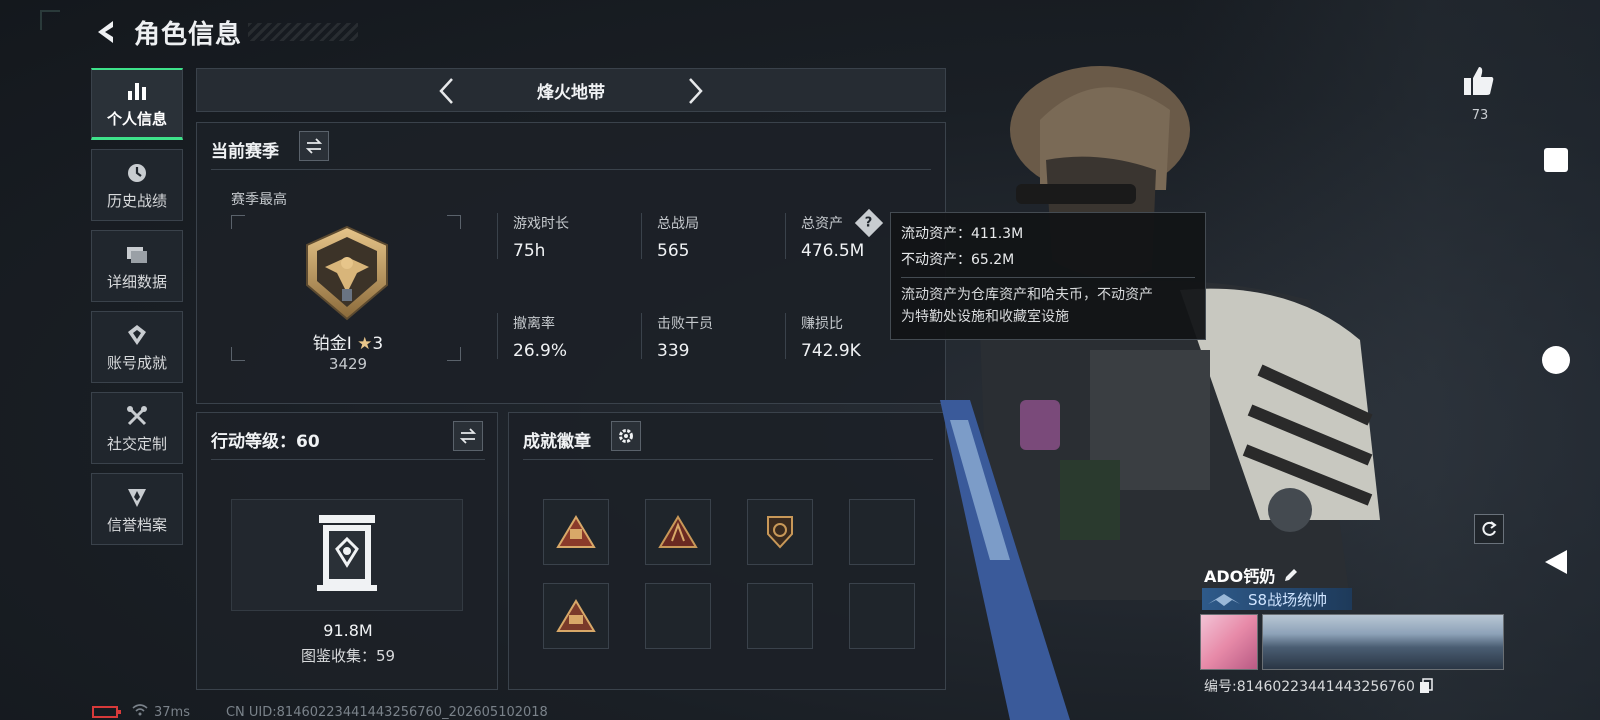 The height and width of the screenshot is (720, 1600). Describe the element at coordinates (833, 251) in the screenshot. I see `stat-value-total-assets: 476.5M` at that location.